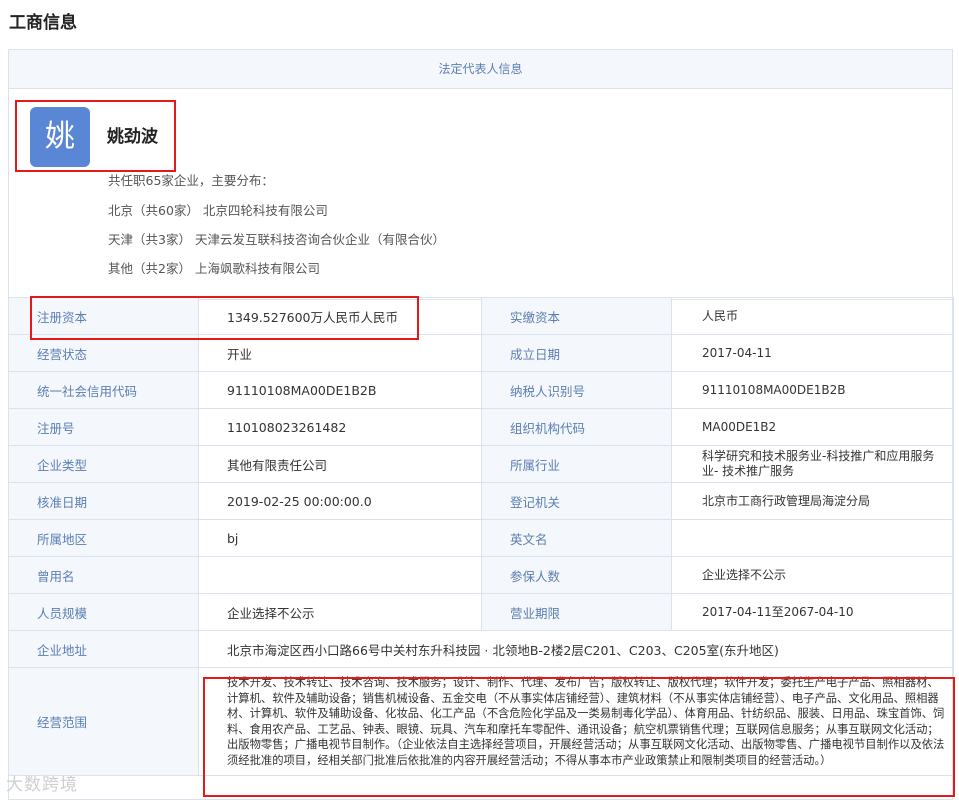  Describe the element at coordinates (191, 180) in the screenshot. I see `positions-summary: 共任职65家企业，主要分布：` at that location.